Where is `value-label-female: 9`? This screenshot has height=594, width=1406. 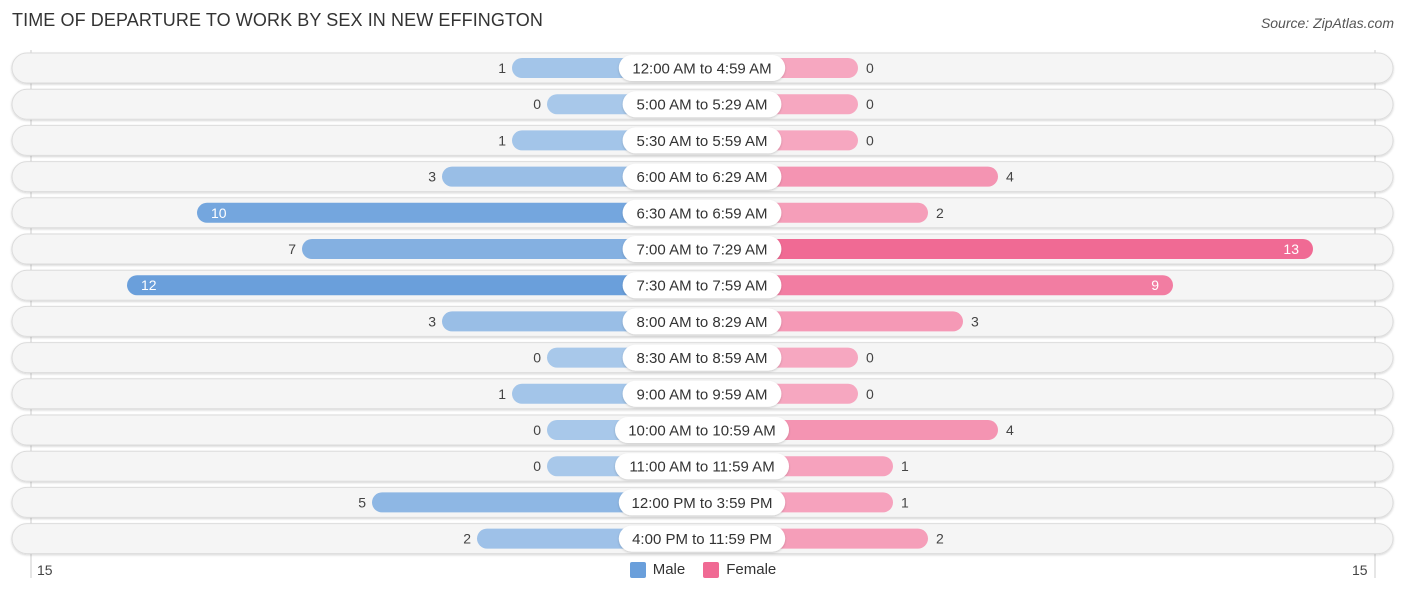
value-label-female: 9 is located at coordinates (1155, 285).